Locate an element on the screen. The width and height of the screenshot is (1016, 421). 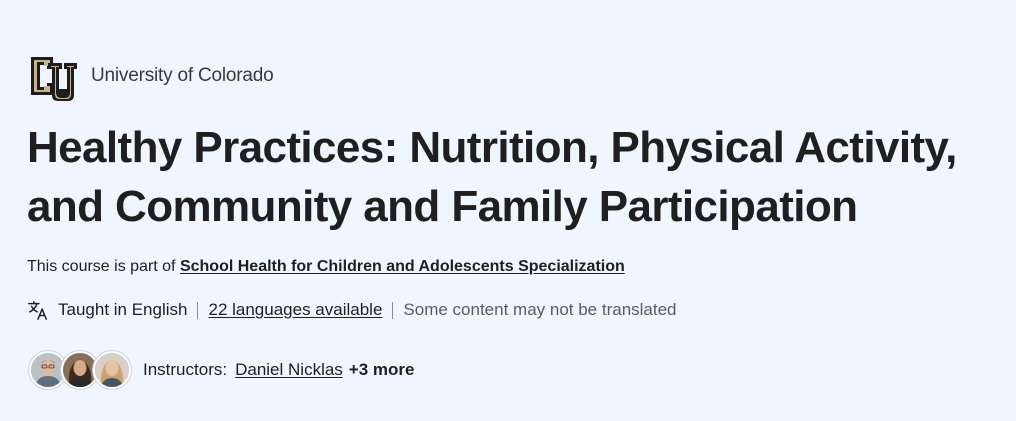
partner-block: University of Colorado is located at coordinates (150, 76).